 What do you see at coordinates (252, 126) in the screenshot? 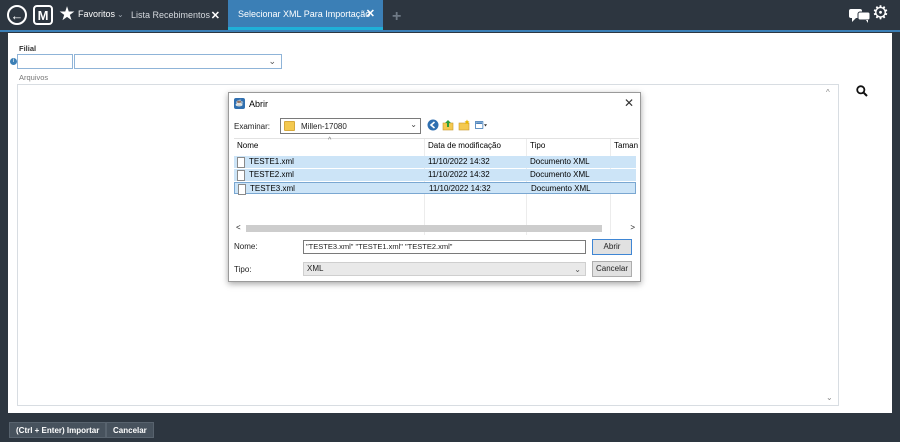
I see `look-in-label: Examinar:` at bounding box center [252, 126].